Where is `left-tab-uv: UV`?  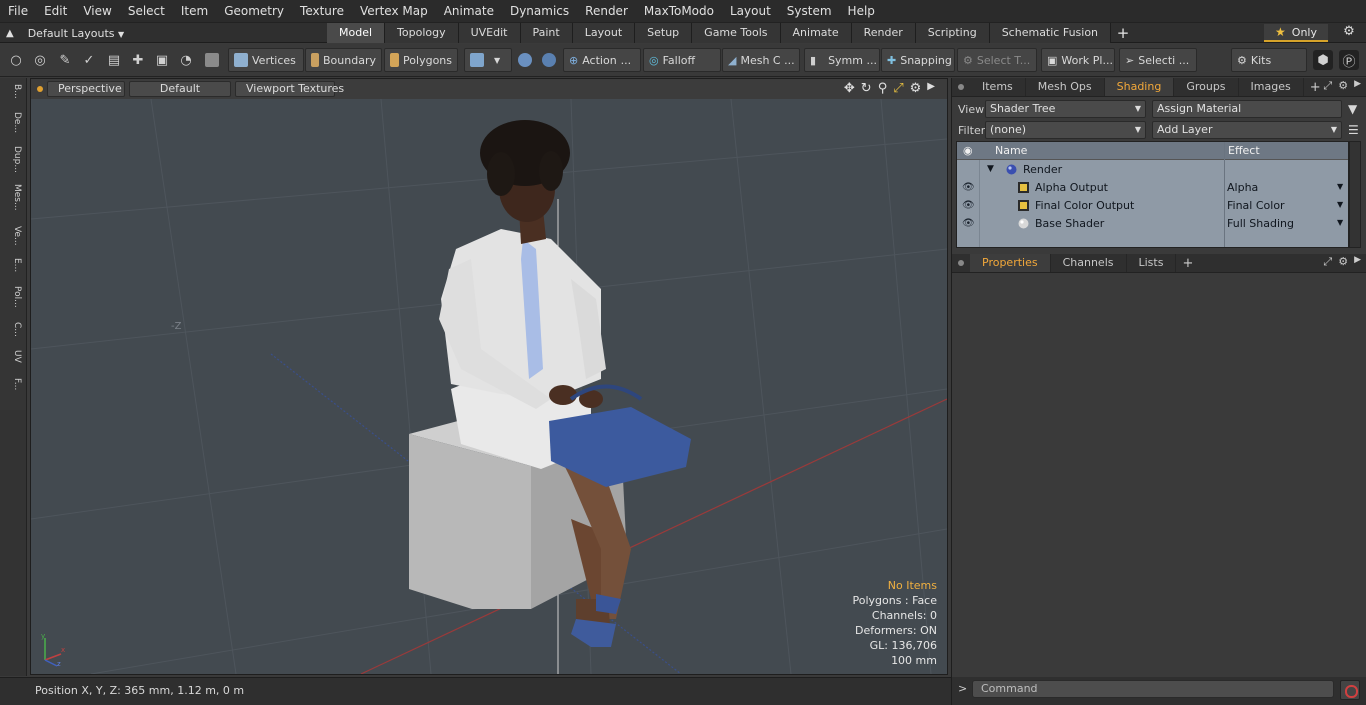 left-tab-uv: UV is located at coordinates (13, 361).